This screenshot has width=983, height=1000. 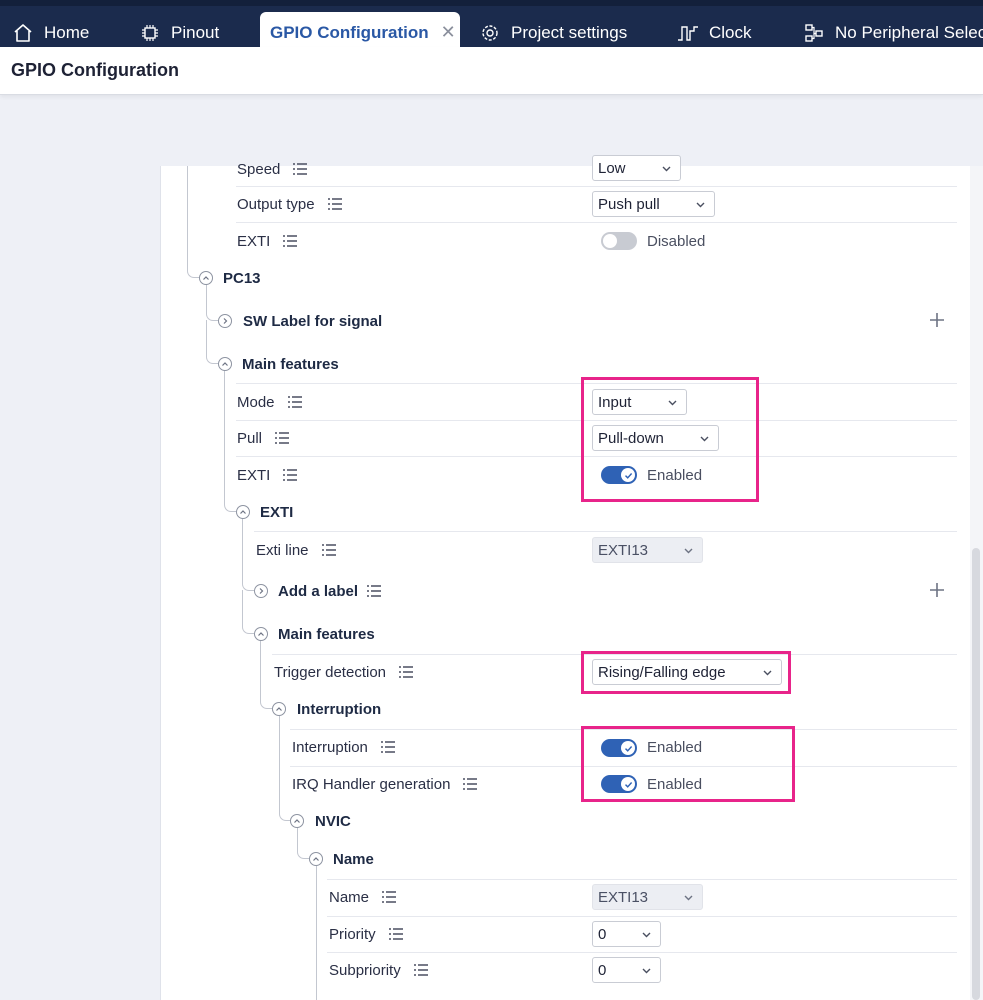 I want to click on name-group-title: Name, so click(x=353, y=859).